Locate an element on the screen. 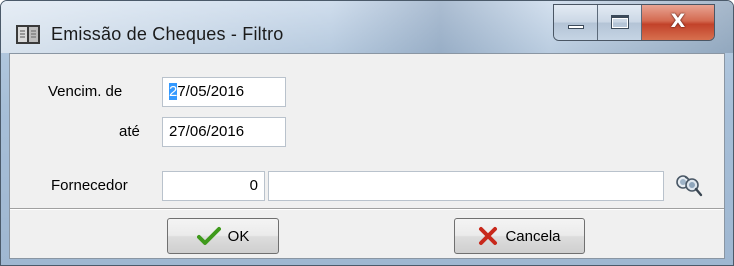 The width and height of the screenshot is (734, 266). close-button: X is located at coordinates (678, 22).